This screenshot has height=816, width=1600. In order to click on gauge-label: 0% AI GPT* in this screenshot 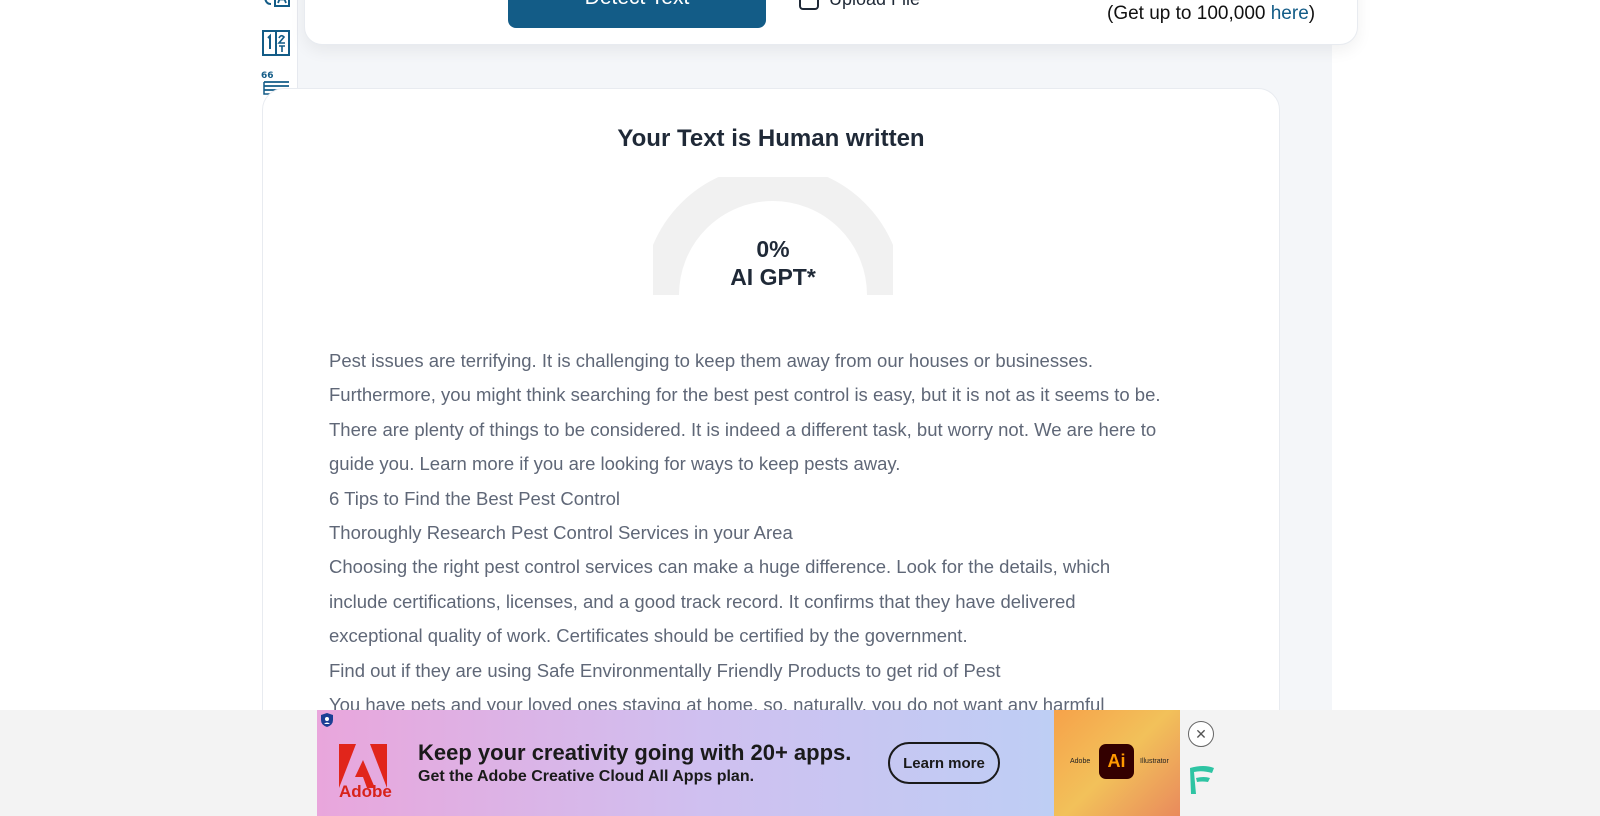, I will do `click(773, 263)`.